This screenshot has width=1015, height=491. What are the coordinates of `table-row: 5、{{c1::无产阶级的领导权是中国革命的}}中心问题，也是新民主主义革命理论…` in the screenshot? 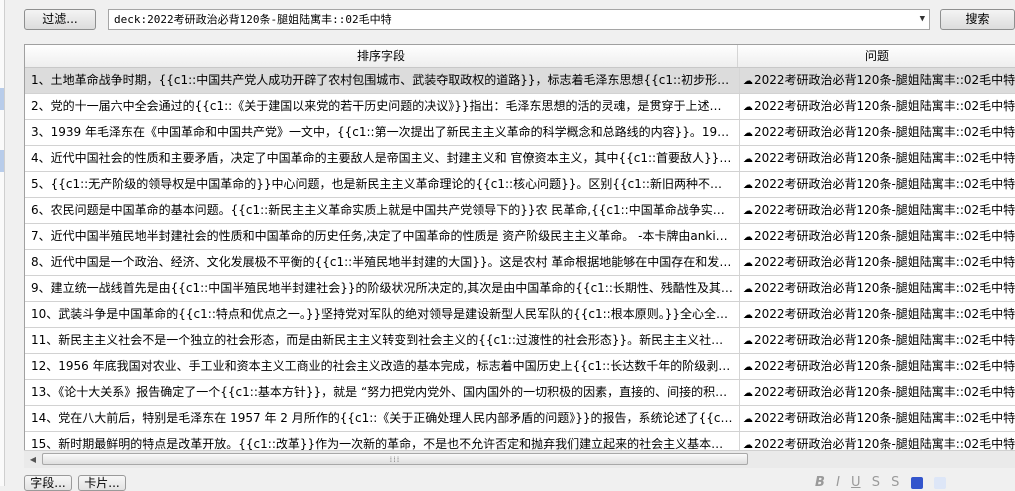 It's located at (520, 185).